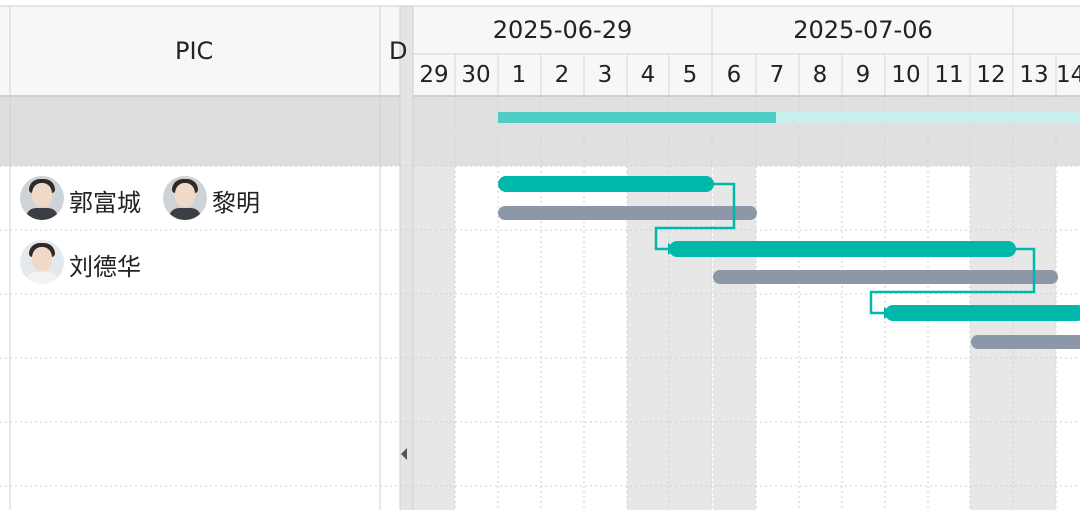 Image resolution: width=1080 pixels, height=510 pixels. I want to click on day-header: 7, so click(777, 75).